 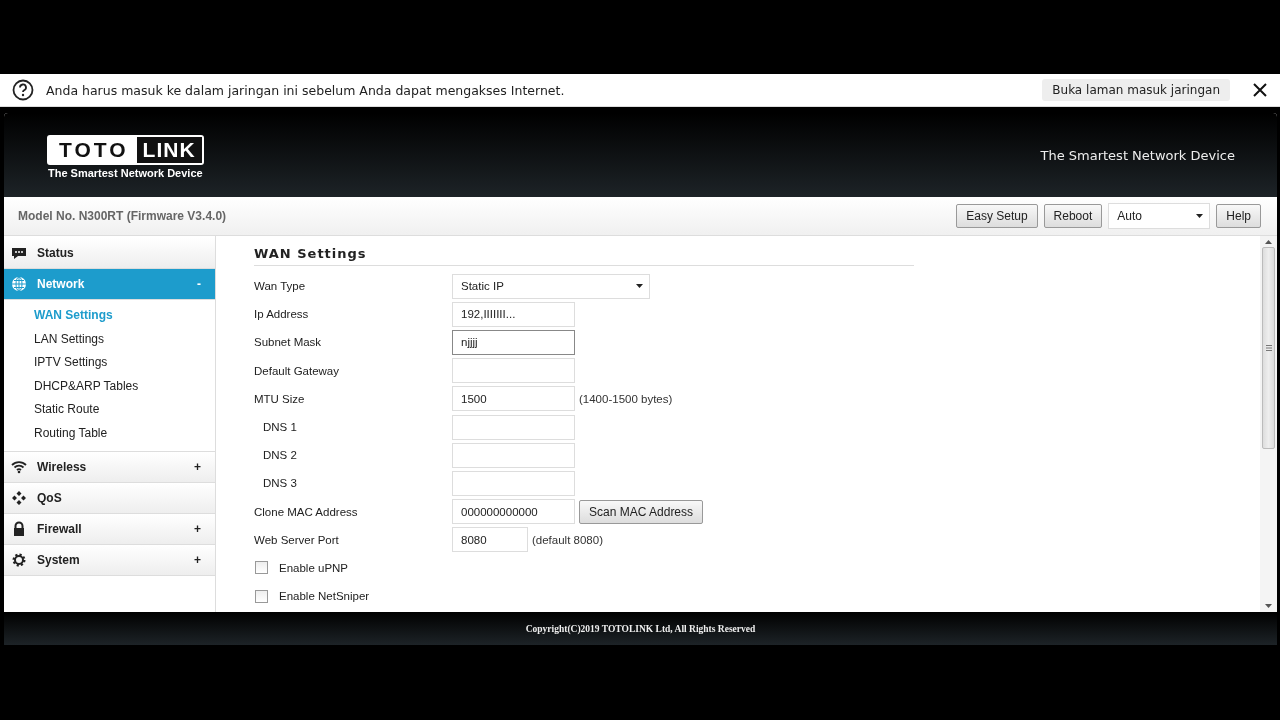 What do you see at coordinates (1260, 90) in the screenshot?
I see `close-button` at bounding box center [1260, 90].